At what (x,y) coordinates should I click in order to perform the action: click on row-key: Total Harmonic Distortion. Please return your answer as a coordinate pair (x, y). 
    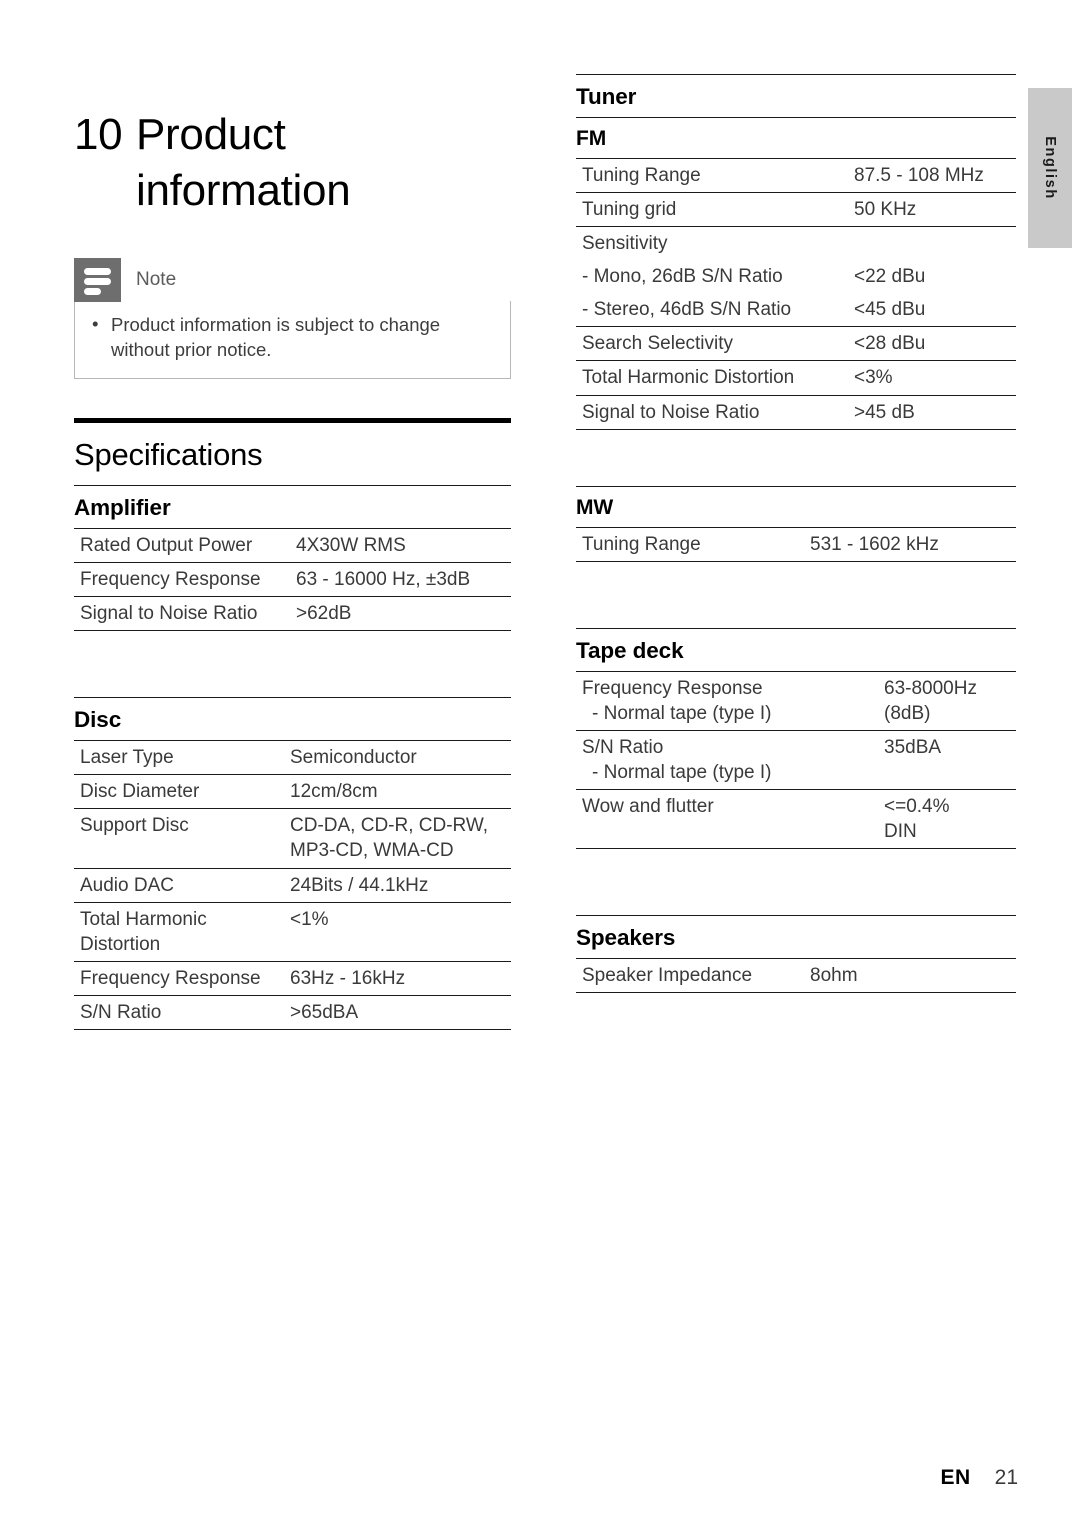
    Looking at the image, I should click on (713, 378).